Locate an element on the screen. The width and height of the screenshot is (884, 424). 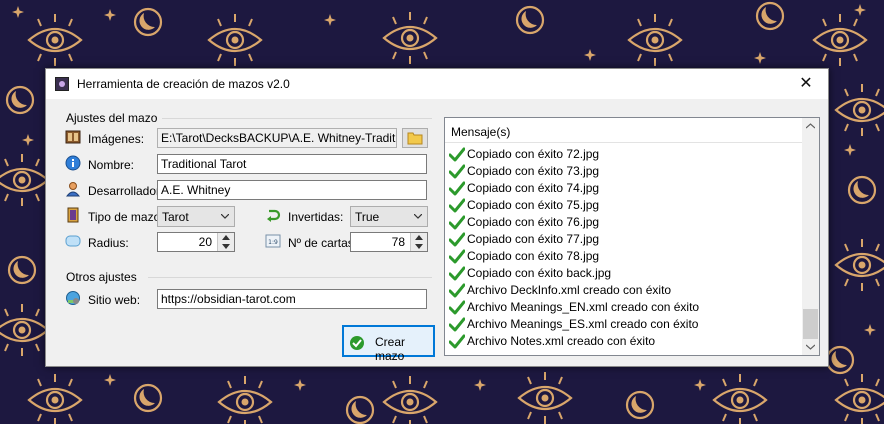
card-count-spinner-buttons is located at coordinates (418, 242).